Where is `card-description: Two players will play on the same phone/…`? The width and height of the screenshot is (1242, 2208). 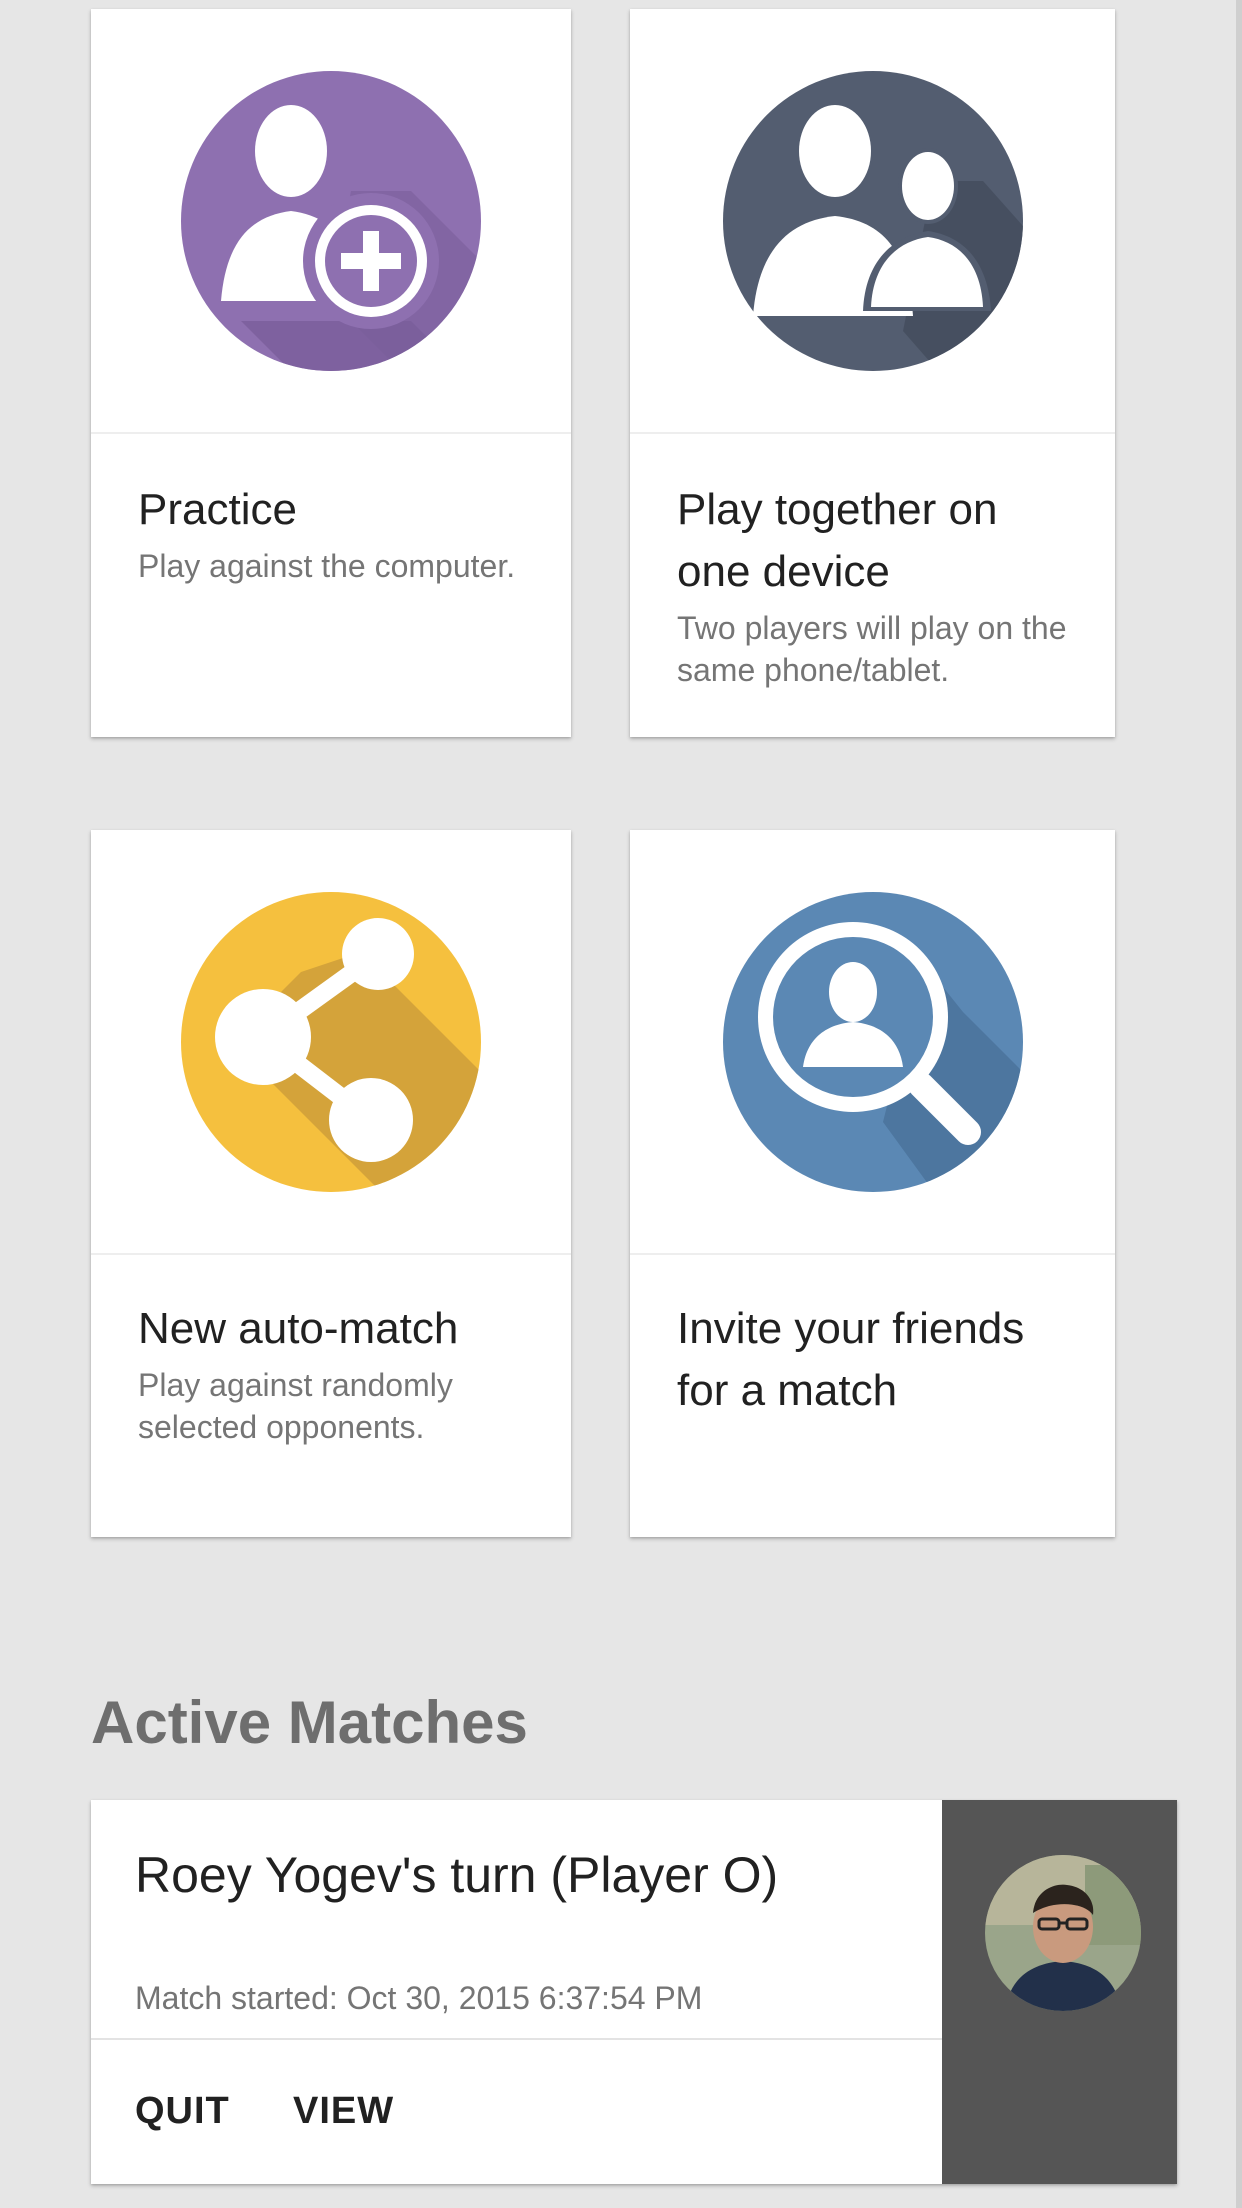
card-description: Two players will play on the same phone/… is located at coordinates (872, 649).